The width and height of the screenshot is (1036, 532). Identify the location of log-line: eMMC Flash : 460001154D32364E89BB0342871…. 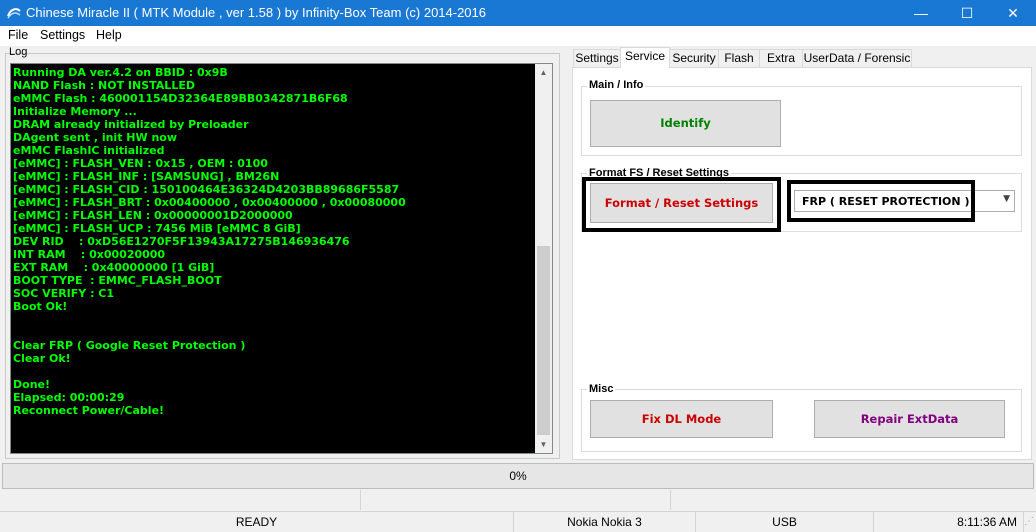
(180, 98).